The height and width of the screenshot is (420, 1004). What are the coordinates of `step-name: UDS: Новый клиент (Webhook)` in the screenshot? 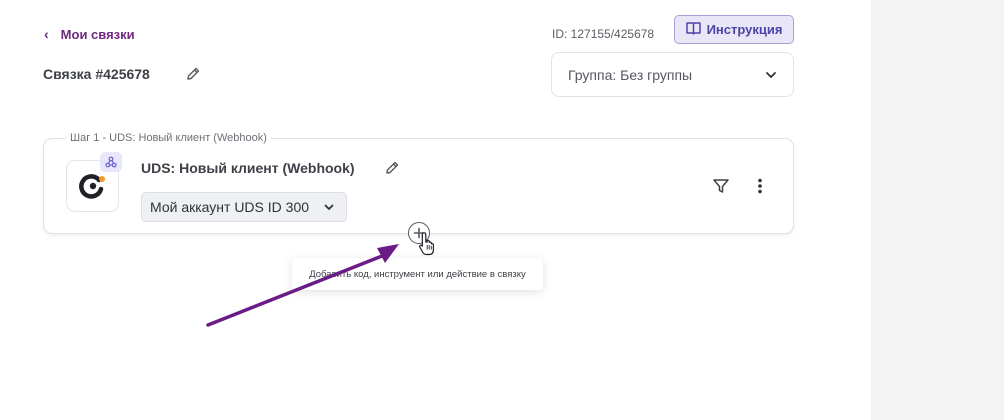 It's located at (248, 168).